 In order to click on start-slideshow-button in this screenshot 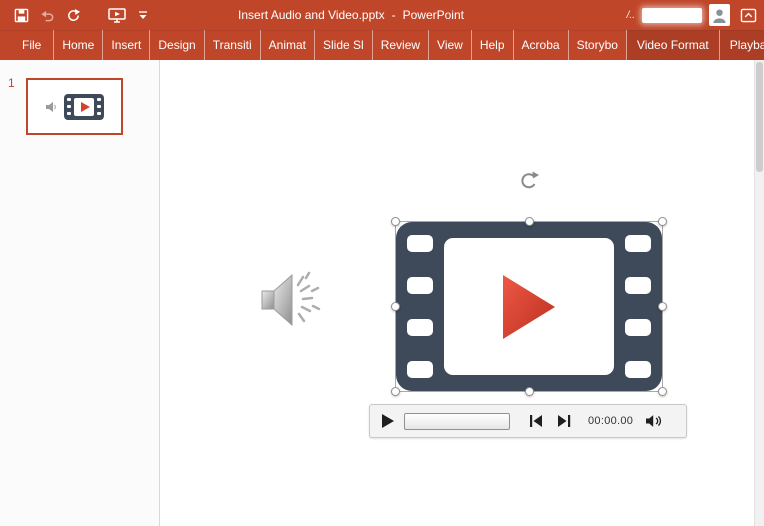, I will do `click(117, 15)`.